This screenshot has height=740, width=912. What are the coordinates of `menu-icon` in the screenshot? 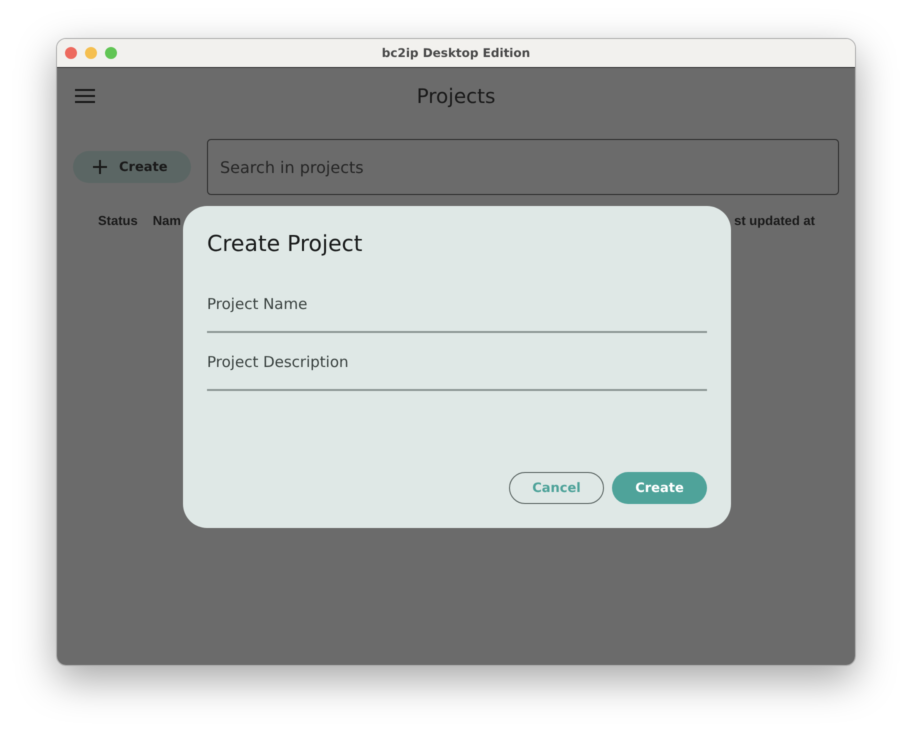 It's located at (85, 96).